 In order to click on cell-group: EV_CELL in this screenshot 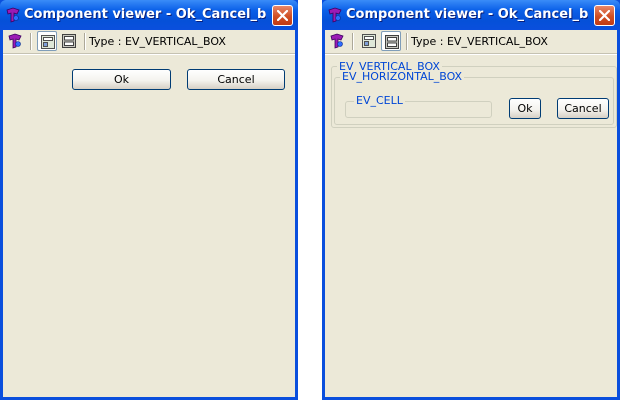, I will do `click(418, 106)`.